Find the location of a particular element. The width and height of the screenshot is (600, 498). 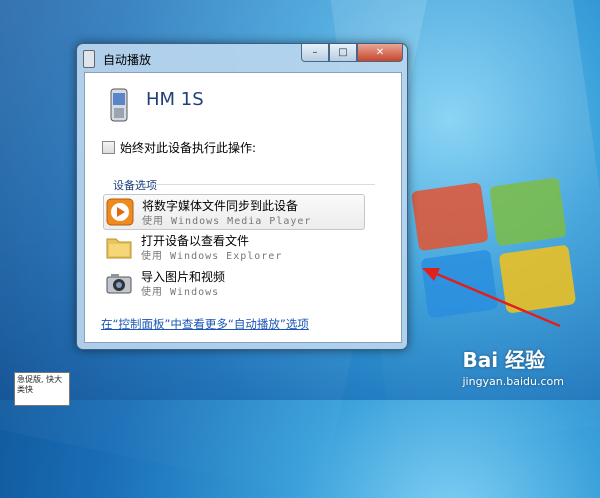

window-title: 自动播放 is located at coordinates (127, 60).